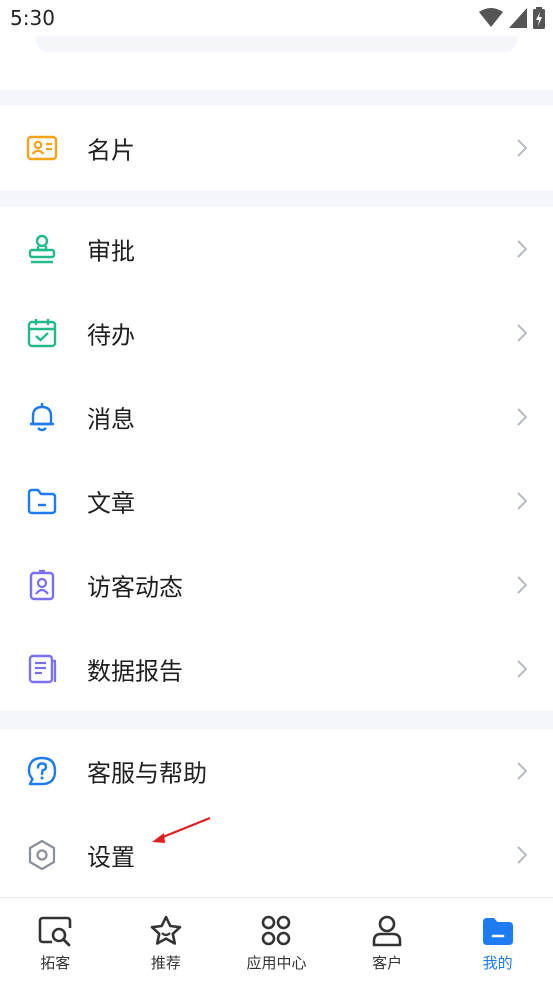 The height and width of the screenshot is (985, 553). I want to click on menu-item-settings-label: 设置, so click(111, 857).